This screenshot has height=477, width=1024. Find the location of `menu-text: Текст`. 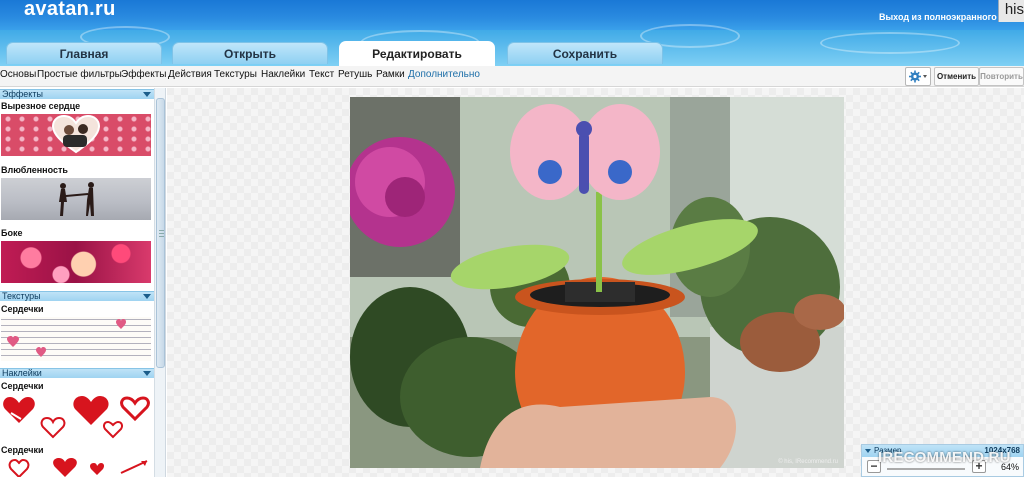

menu-text: Текст is located at coordinates (321, 74).